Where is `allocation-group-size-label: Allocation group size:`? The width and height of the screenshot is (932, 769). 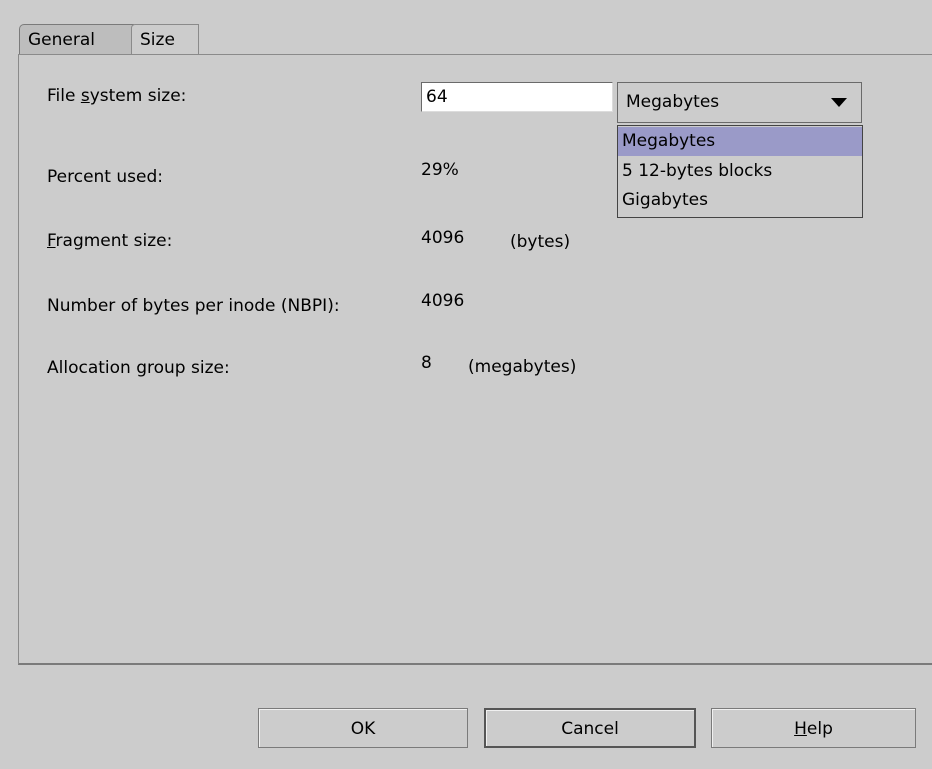 allocation-group-size-label: Allocation group size: is located at coordinates (138, 368).